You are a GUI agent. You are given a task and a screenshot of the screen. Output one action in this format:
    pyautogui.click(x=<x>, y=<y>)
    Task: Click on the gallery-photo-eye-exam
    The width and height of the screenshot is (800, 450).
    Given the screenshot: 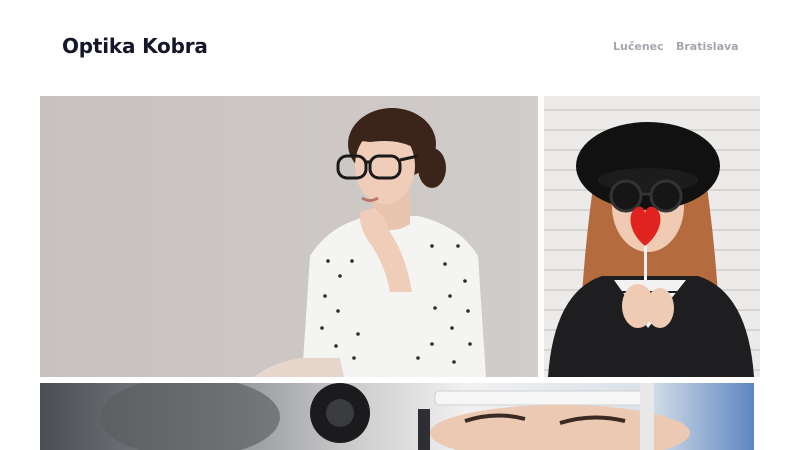 What is the action you would take?
    pyautogui.click(x=397, y=416)
    